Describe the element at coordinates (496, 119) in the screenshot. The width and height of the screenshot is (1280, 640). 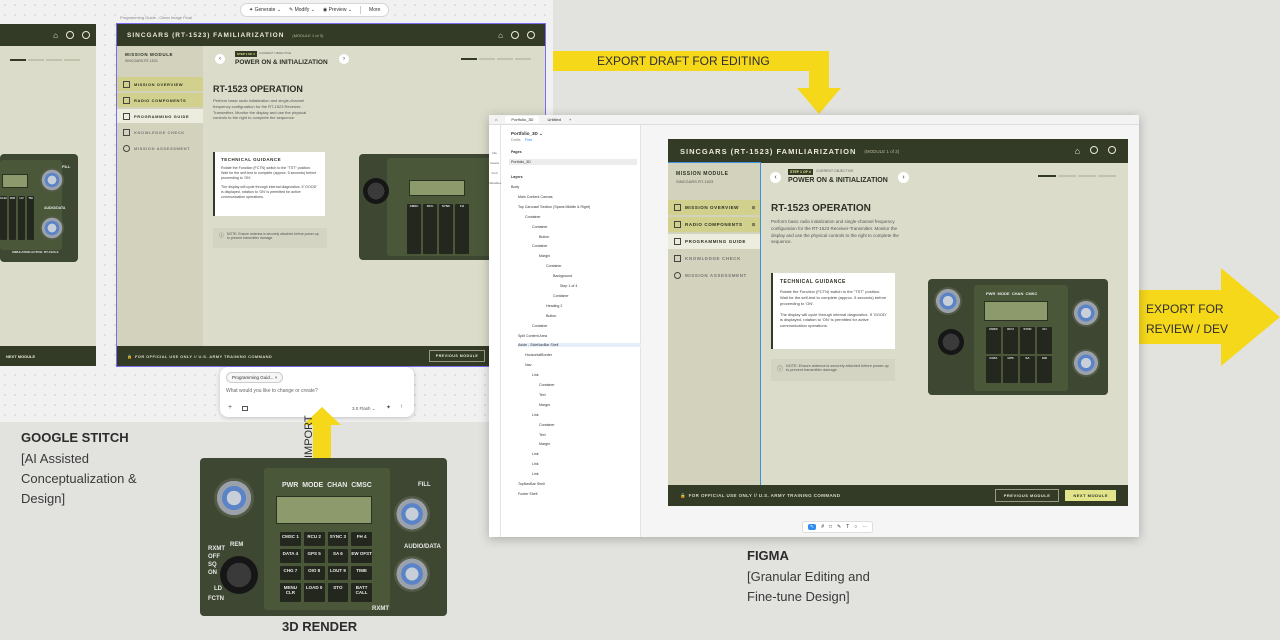
I see `figma-home-icon: ⌂` at that location.